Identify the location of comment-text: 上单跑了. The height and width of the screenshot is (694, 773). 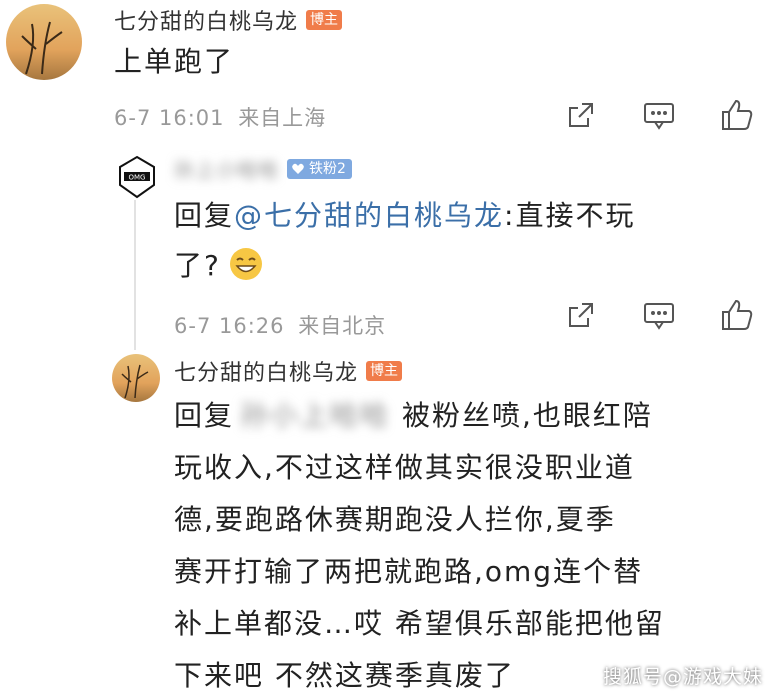
(174, 61).